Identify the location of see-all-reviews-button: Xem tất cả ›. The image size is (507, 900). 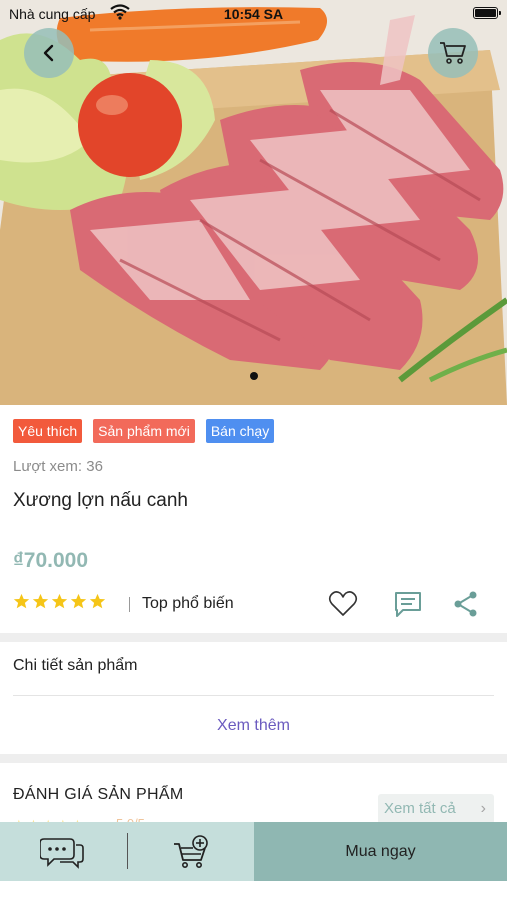
(436, 809).